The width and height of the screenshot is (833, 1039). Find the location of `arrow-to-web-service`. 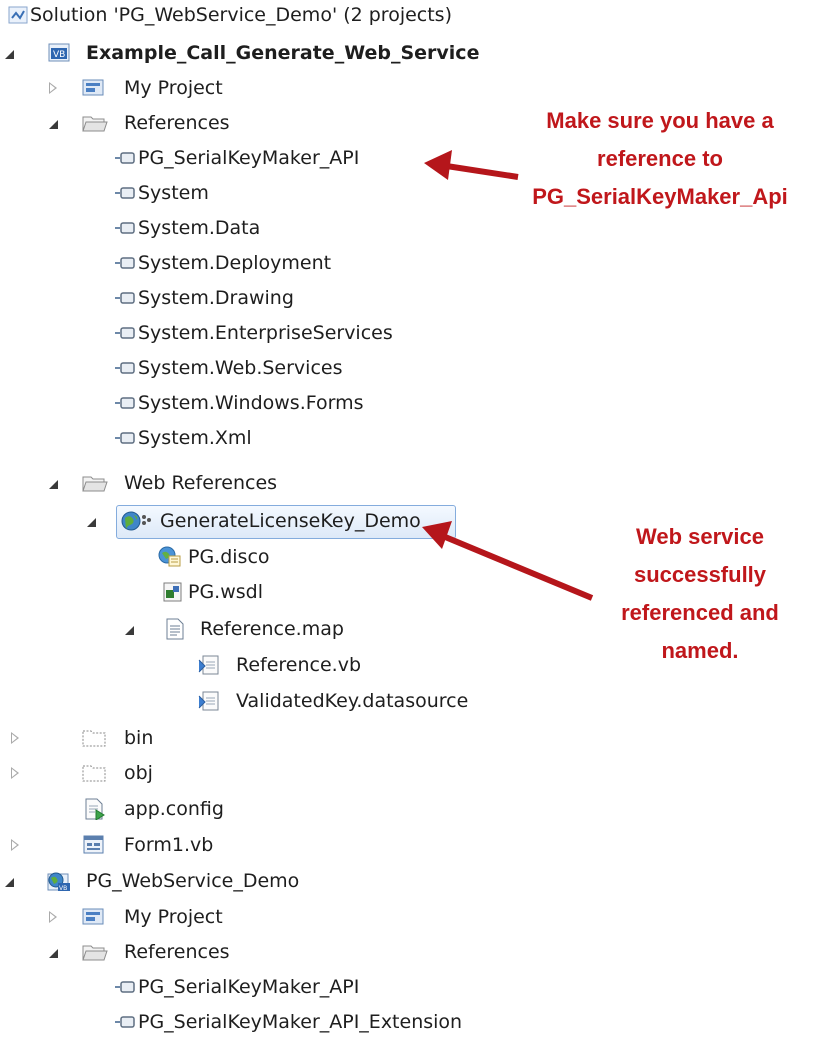

arrow-to-web-service is located at coordinates (508, 561).